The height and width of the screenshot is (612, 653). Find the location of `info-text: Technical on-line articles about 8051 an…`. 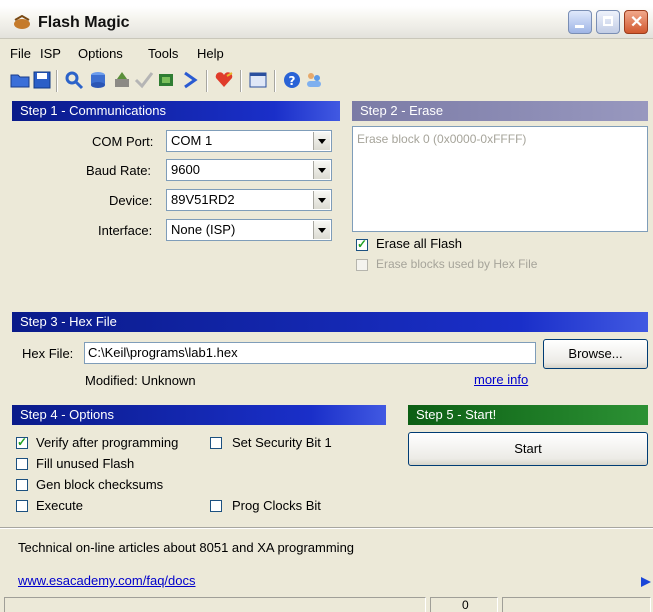

info-text: Technical on-line articles about 8051 an… is located at coordinates (186, 547).